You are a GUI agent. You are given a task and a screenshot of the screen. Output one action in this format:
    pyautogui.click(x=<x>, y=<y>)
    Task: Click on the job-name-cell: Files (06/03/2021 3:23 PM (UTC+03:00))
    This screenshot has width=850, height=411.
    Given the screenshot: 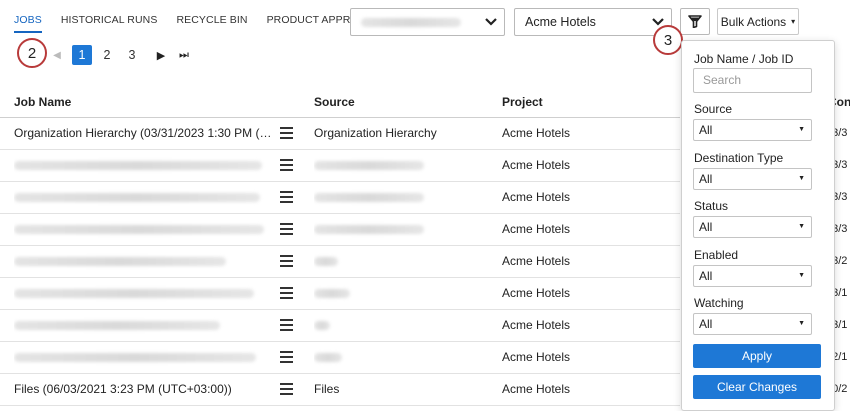 What is the action you would take?
    pyautogui.click(x=145, y=389)
    